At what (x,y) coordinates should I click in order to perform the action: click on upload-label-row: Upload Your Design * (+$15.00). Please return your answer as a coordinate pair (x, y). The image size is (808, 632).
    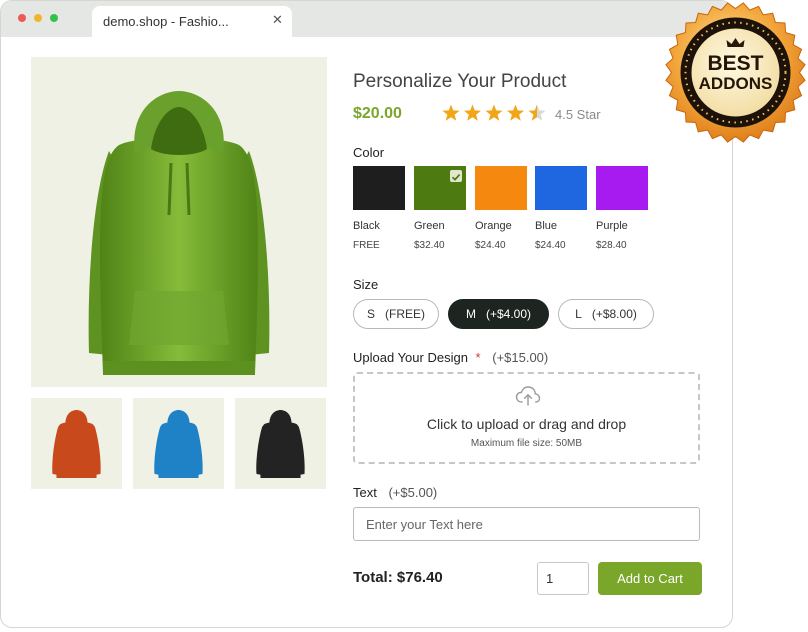
    Looking at the image, I should click on (450, 357).